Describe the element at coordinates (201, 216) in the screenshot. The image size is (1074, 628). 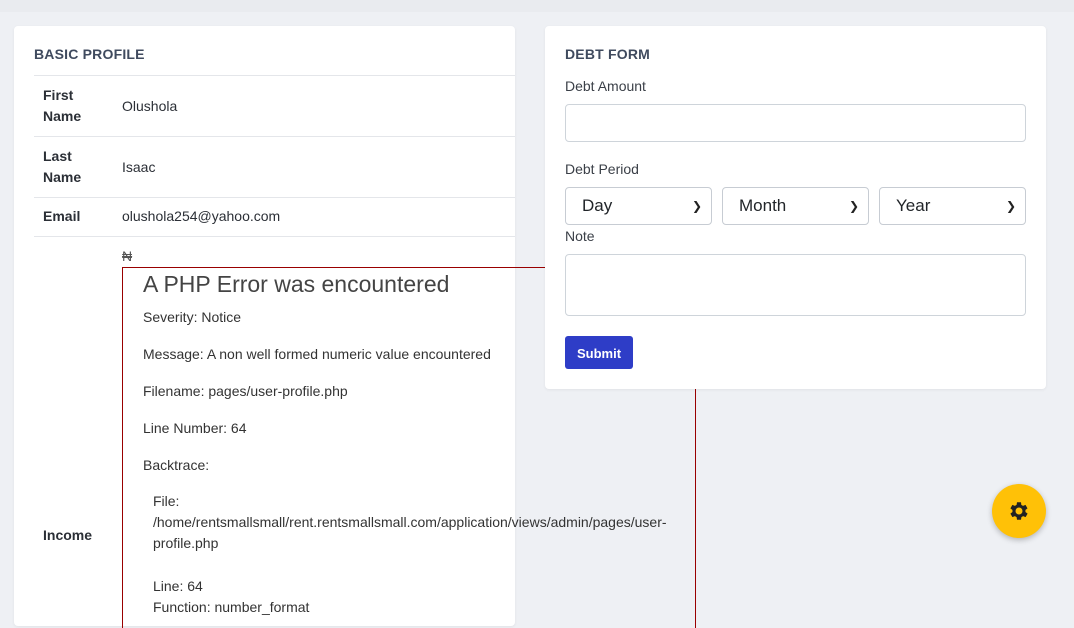
I see `email-value: olushola254@yahoo.com` at that location.